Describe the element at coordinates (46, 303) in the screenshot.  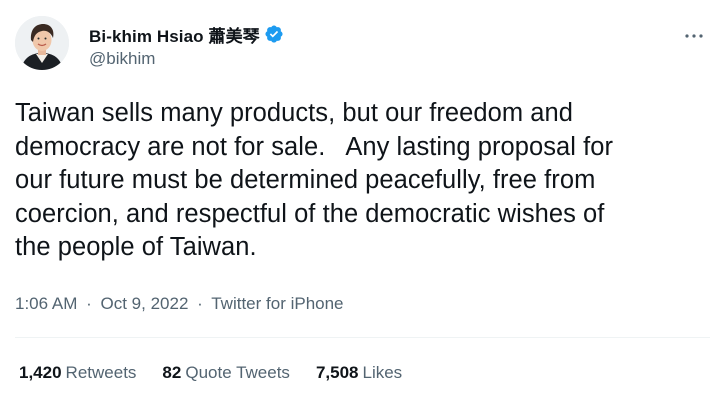
I see `tweet-time: 1:06 AM` at that location.